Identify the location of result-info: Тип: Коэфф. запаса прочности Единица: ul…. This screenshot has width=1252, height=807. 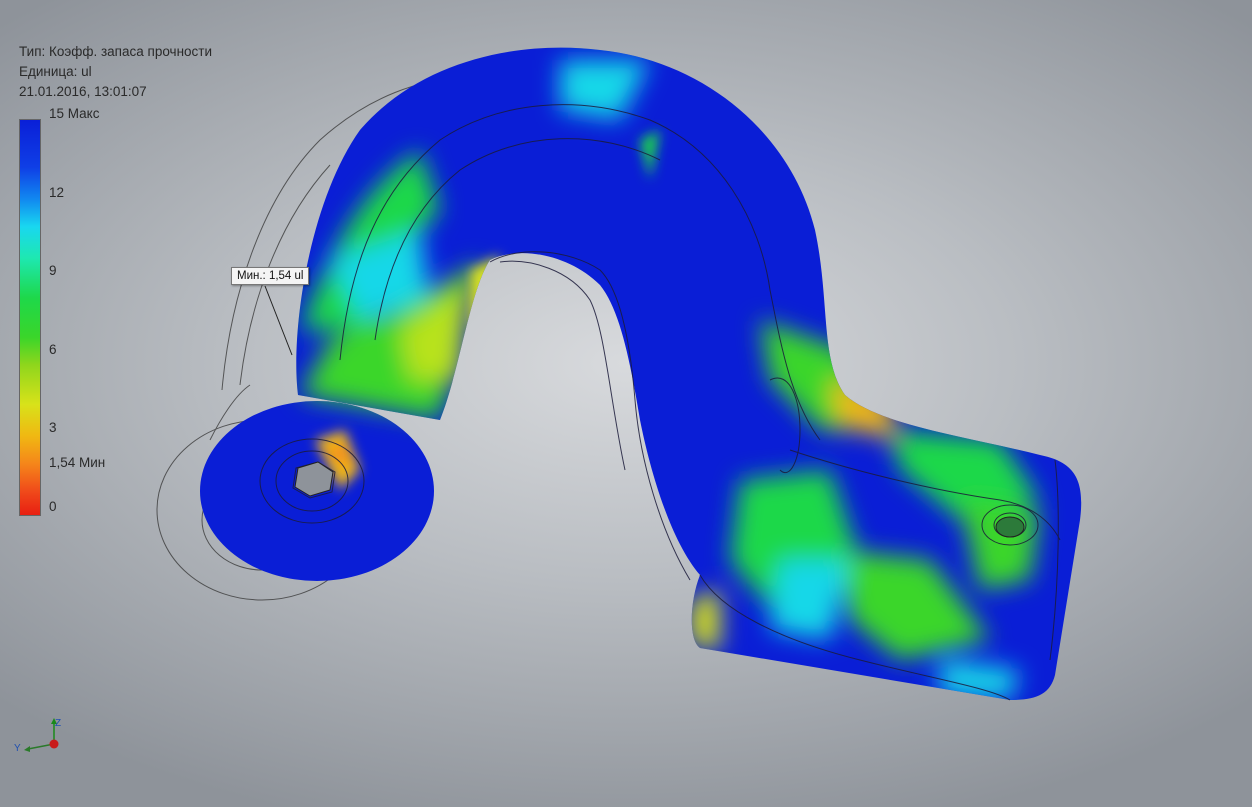
(115, 72).